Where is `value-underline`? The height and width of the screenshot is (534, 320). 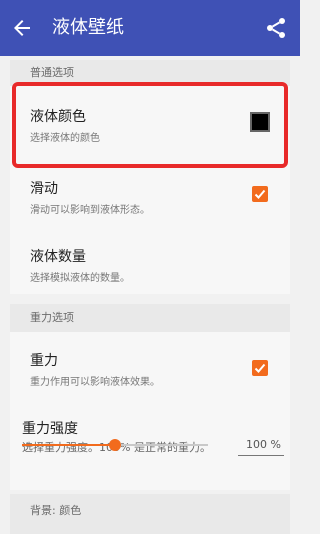 value-underline is located at coordinates (261, 455).